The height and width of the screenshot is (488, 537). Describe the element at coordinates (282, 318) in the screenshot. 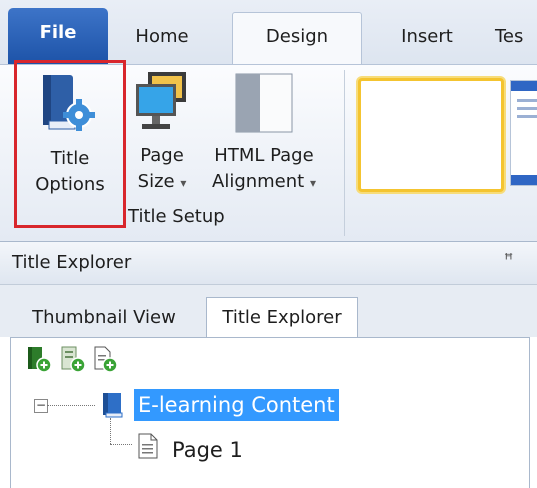

I see `tab-title-explorer: Title Explorer` at that location.